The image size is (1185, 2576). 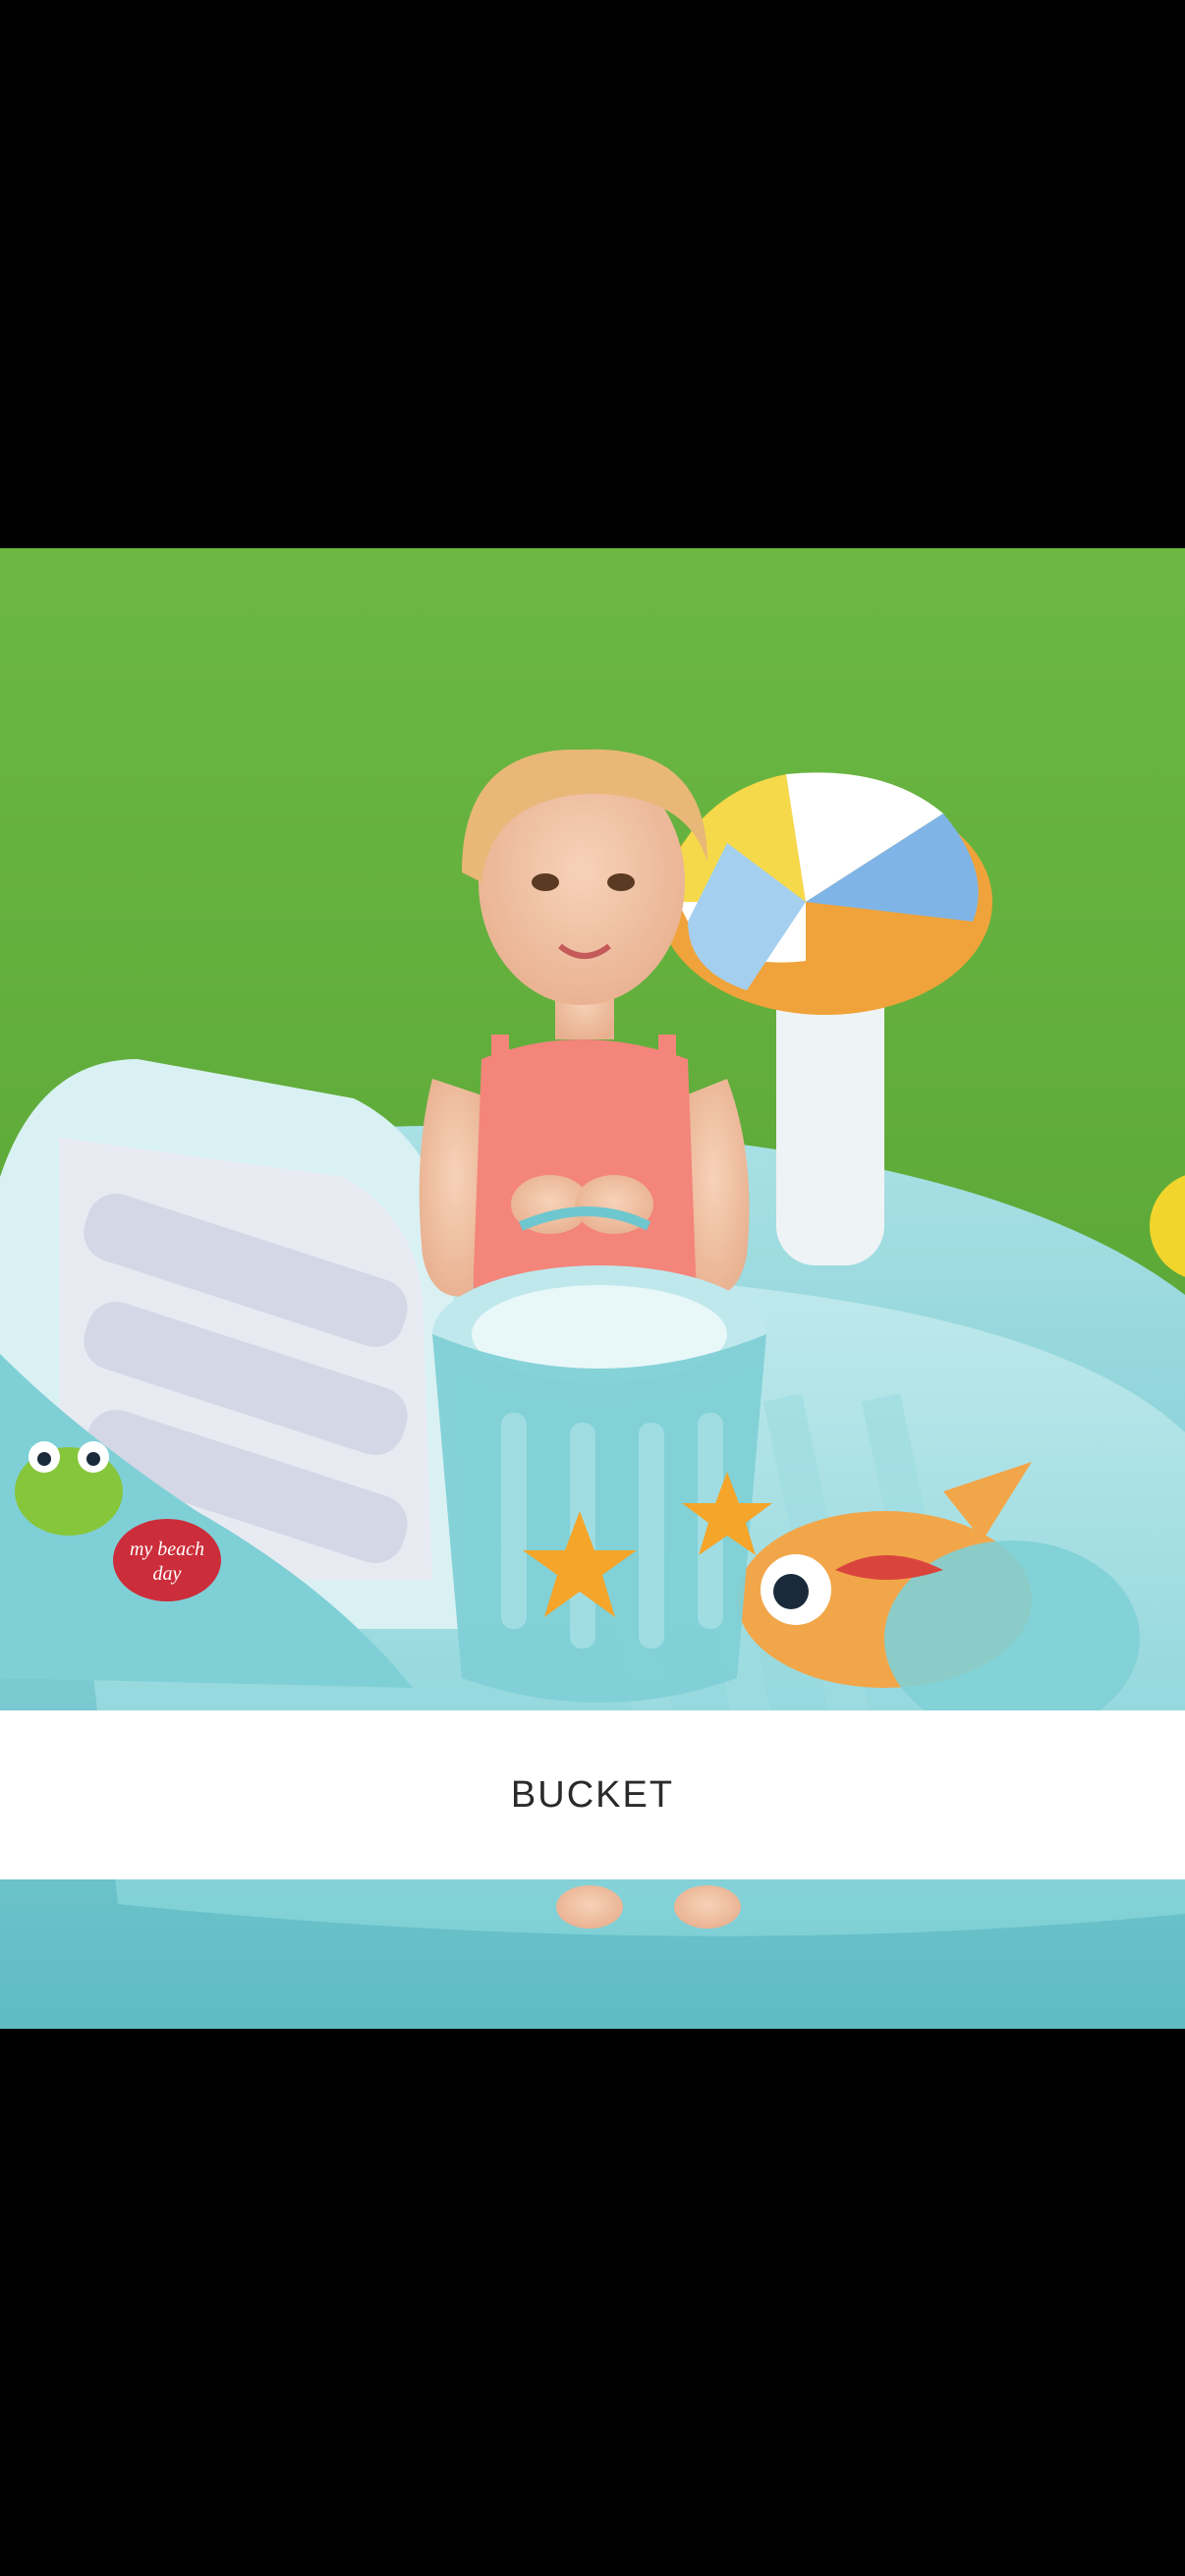 What do you see at coordinates (167, 1549) in the screenshot?
I see `decal-text-line: my beach` at bounding box center [167, 1549].